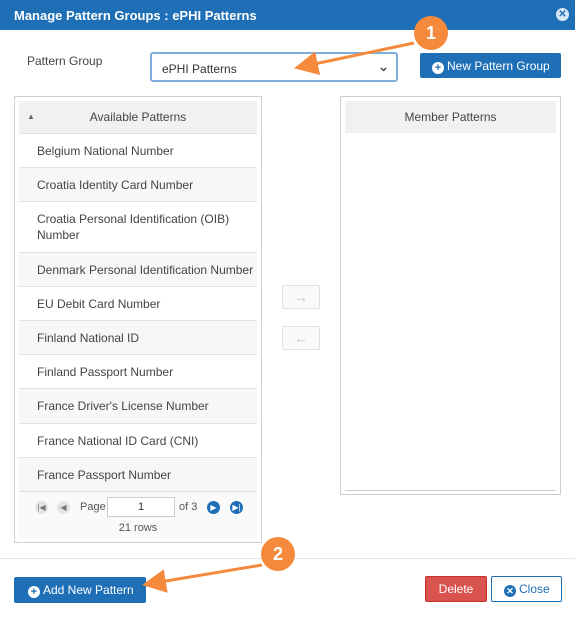  I want to click on move-left-button: ←, so click(301, 338).